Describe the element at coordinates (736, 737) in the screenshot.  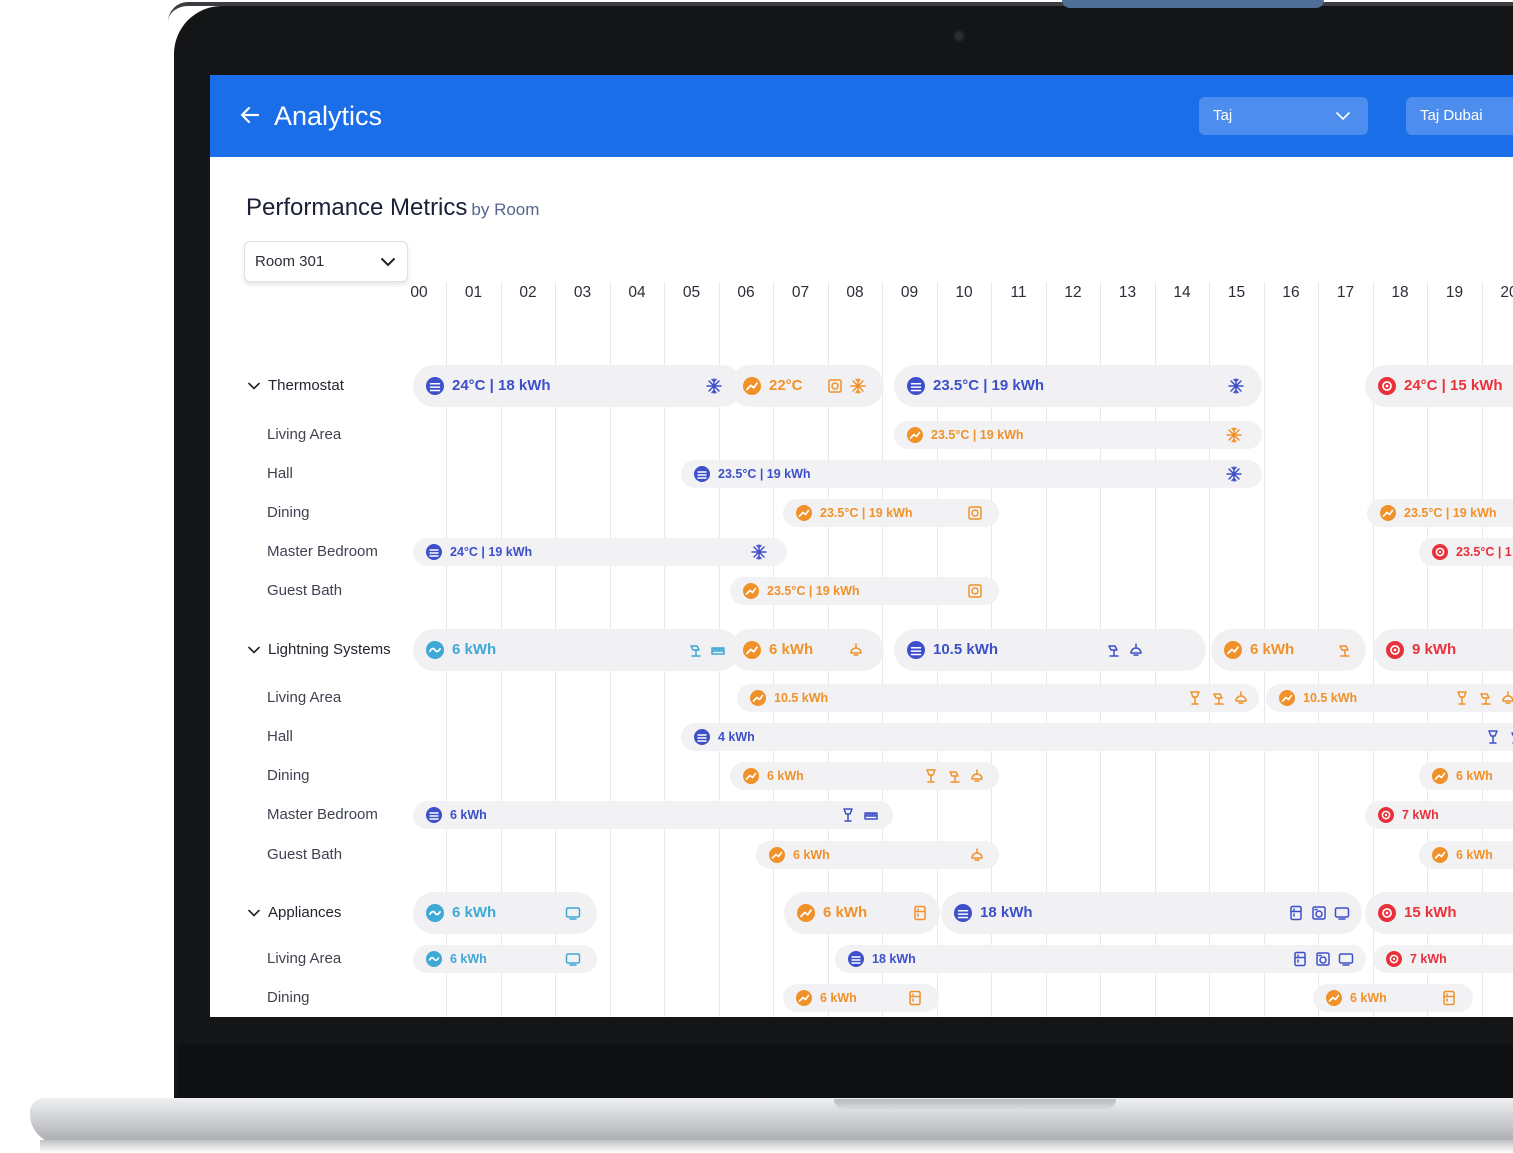
I see `usage-value: 4 kWh` at that location.